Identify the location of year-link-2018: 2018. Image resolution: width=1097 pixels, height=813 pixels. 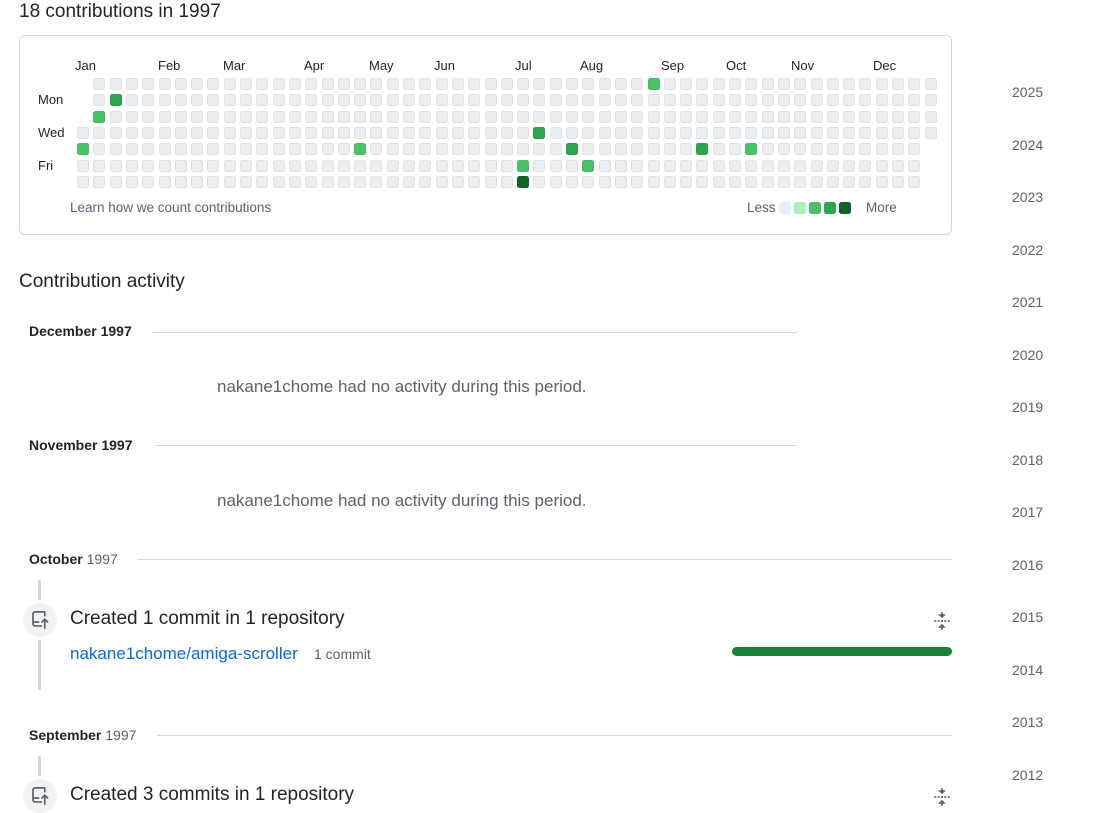
(1027, 460).